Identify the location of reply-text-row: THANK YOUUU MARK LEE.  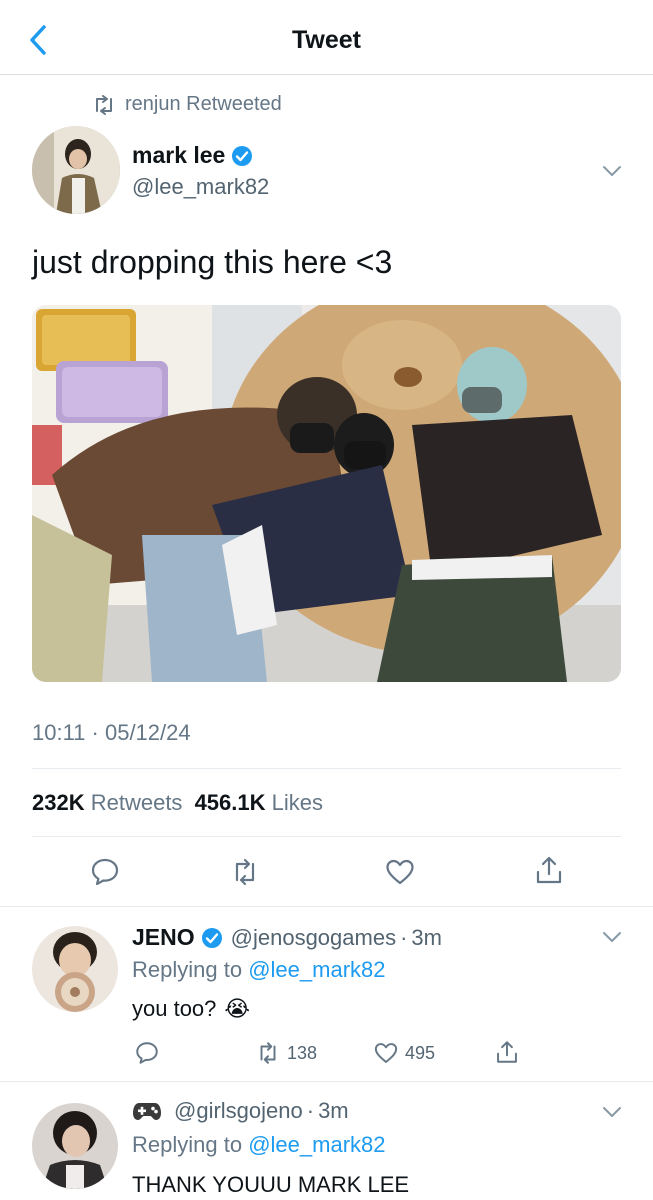
(270, 1185).